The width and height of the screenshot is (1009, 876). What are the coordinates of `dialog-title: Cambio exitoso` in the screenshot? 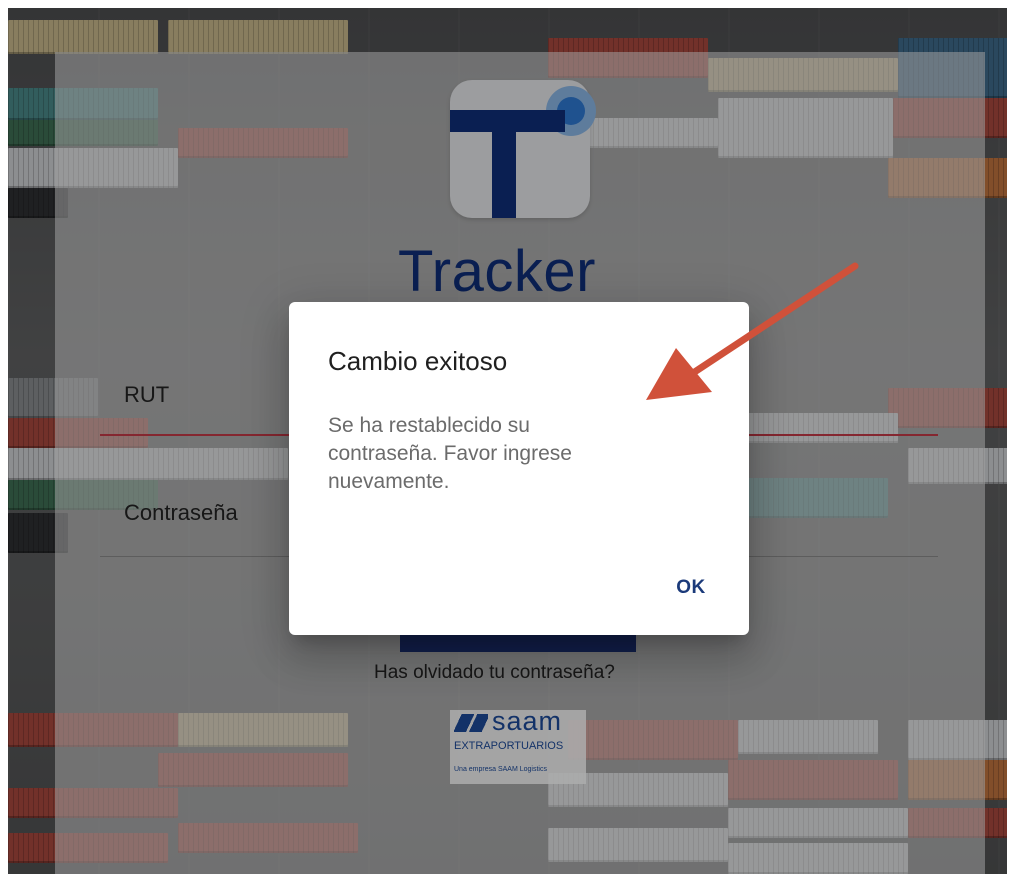 It's located at (418, 361).